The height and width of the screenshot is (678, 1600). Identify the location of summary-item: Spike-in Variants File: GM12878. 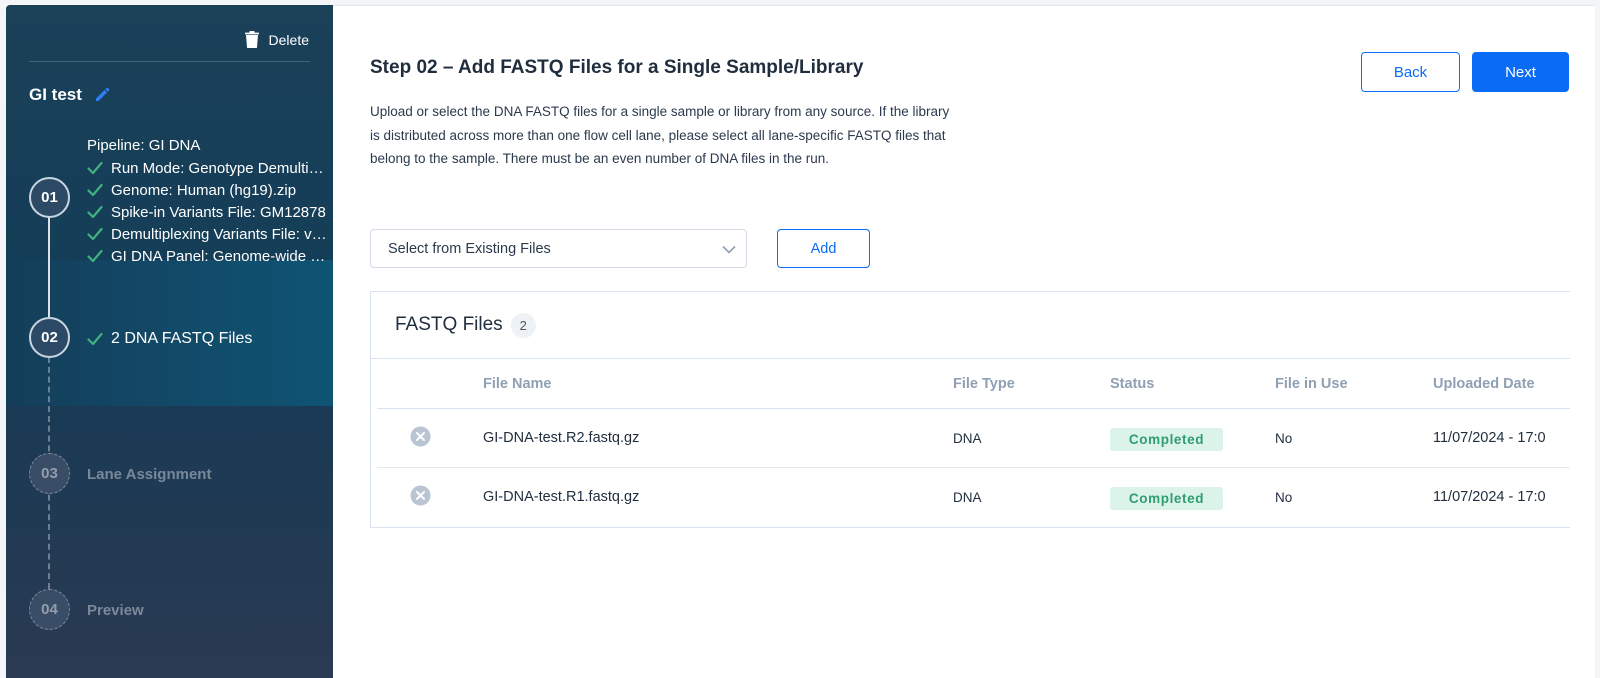
(207, 212).